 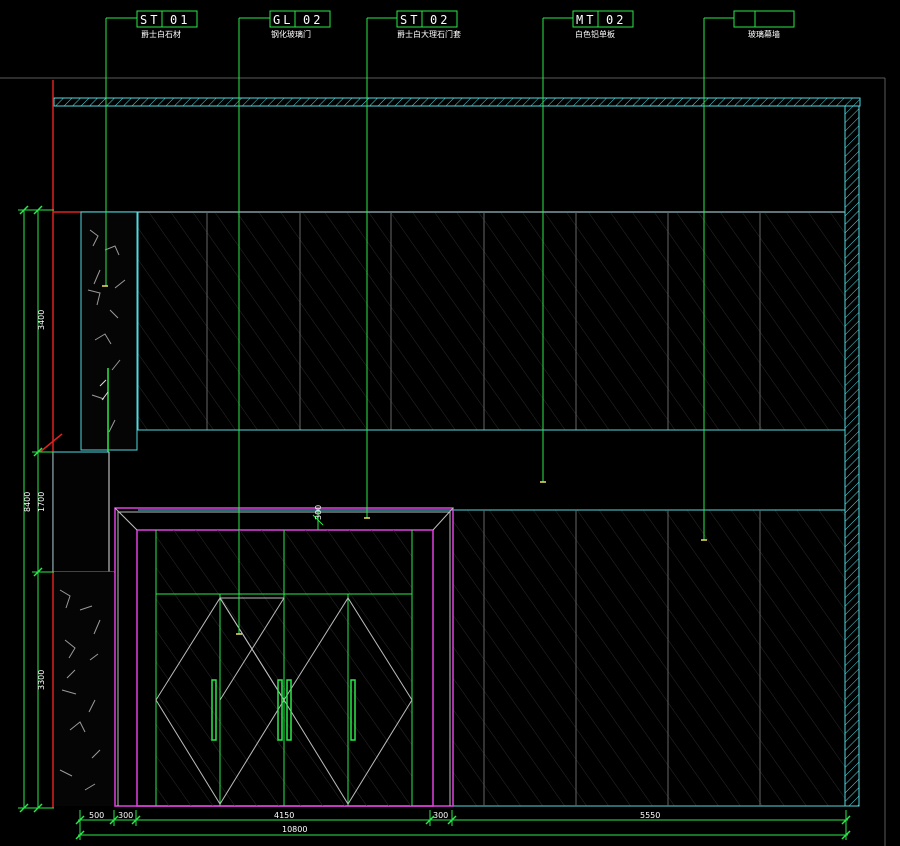 What do you see at coordinates (125, 815) in the screenshot?
I see `dim-width-left-trim: 300` at bounding box center [125, 815].